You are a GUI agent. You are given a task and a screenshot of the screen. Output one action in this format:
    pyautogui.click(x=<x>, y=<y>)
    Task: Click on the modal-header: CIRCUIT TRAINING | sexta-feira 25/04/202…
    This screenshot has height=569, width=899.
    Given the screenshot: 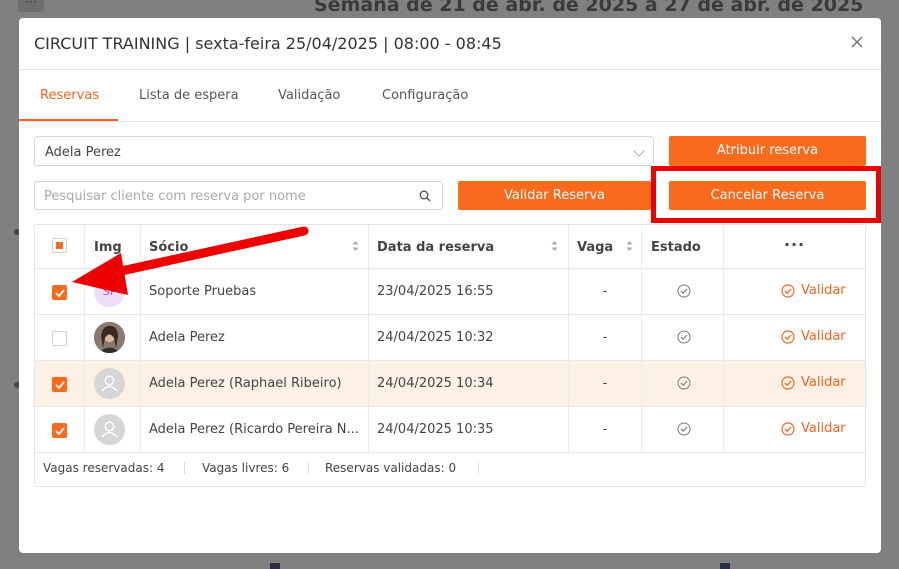 What is the action you would take?
    pyautogui.click(x=450, y=44)
    